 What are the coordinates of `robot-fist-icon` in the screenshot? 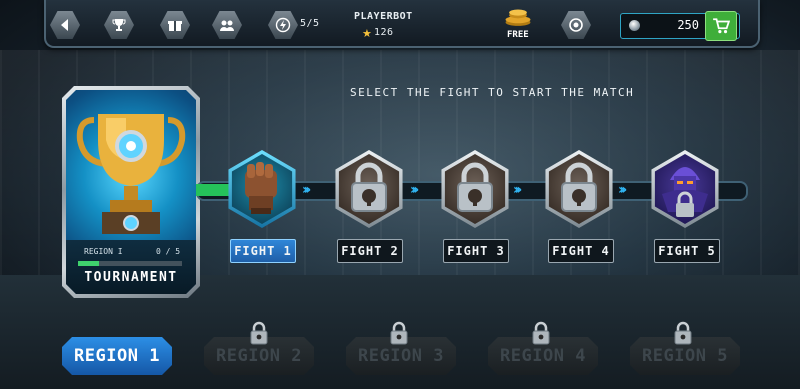 It's located at (261, 188).